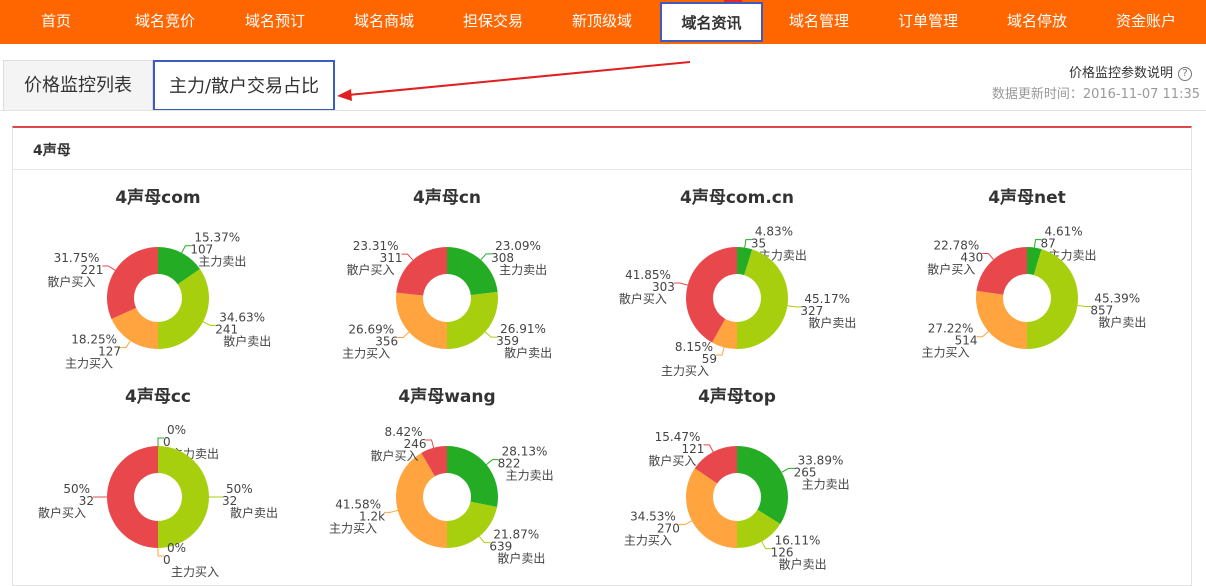  I want to click on chart-title: 4声母com.cn, so click(737, 197).